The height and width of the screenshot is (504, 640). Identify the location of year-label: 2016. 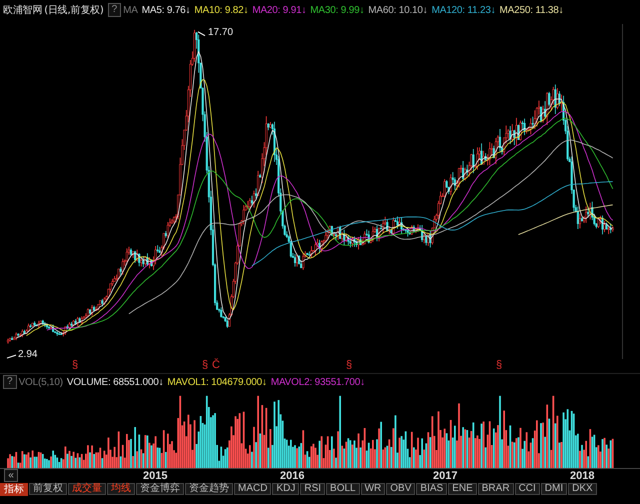
(292, 476).